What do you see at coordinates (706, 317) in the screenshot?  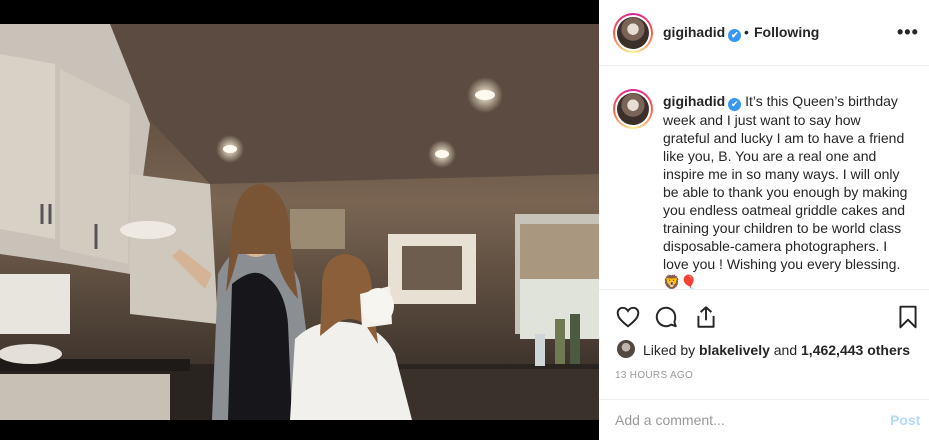 I see `share-icon` at bounding box center [706, 317].